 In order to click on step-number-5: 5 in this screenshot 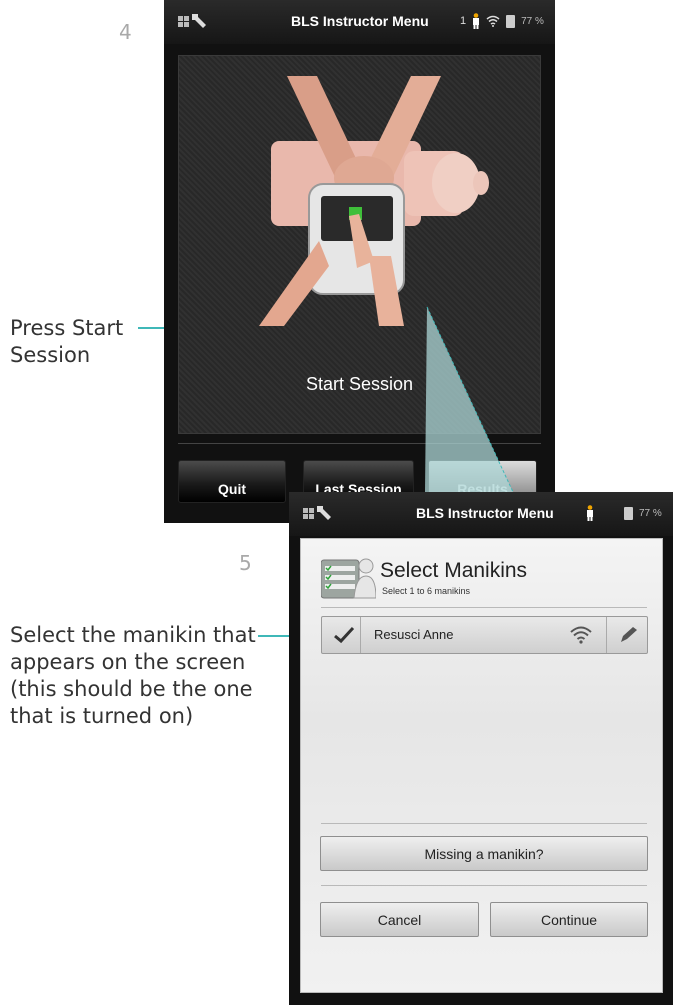, I will do `click(245, 563)`.